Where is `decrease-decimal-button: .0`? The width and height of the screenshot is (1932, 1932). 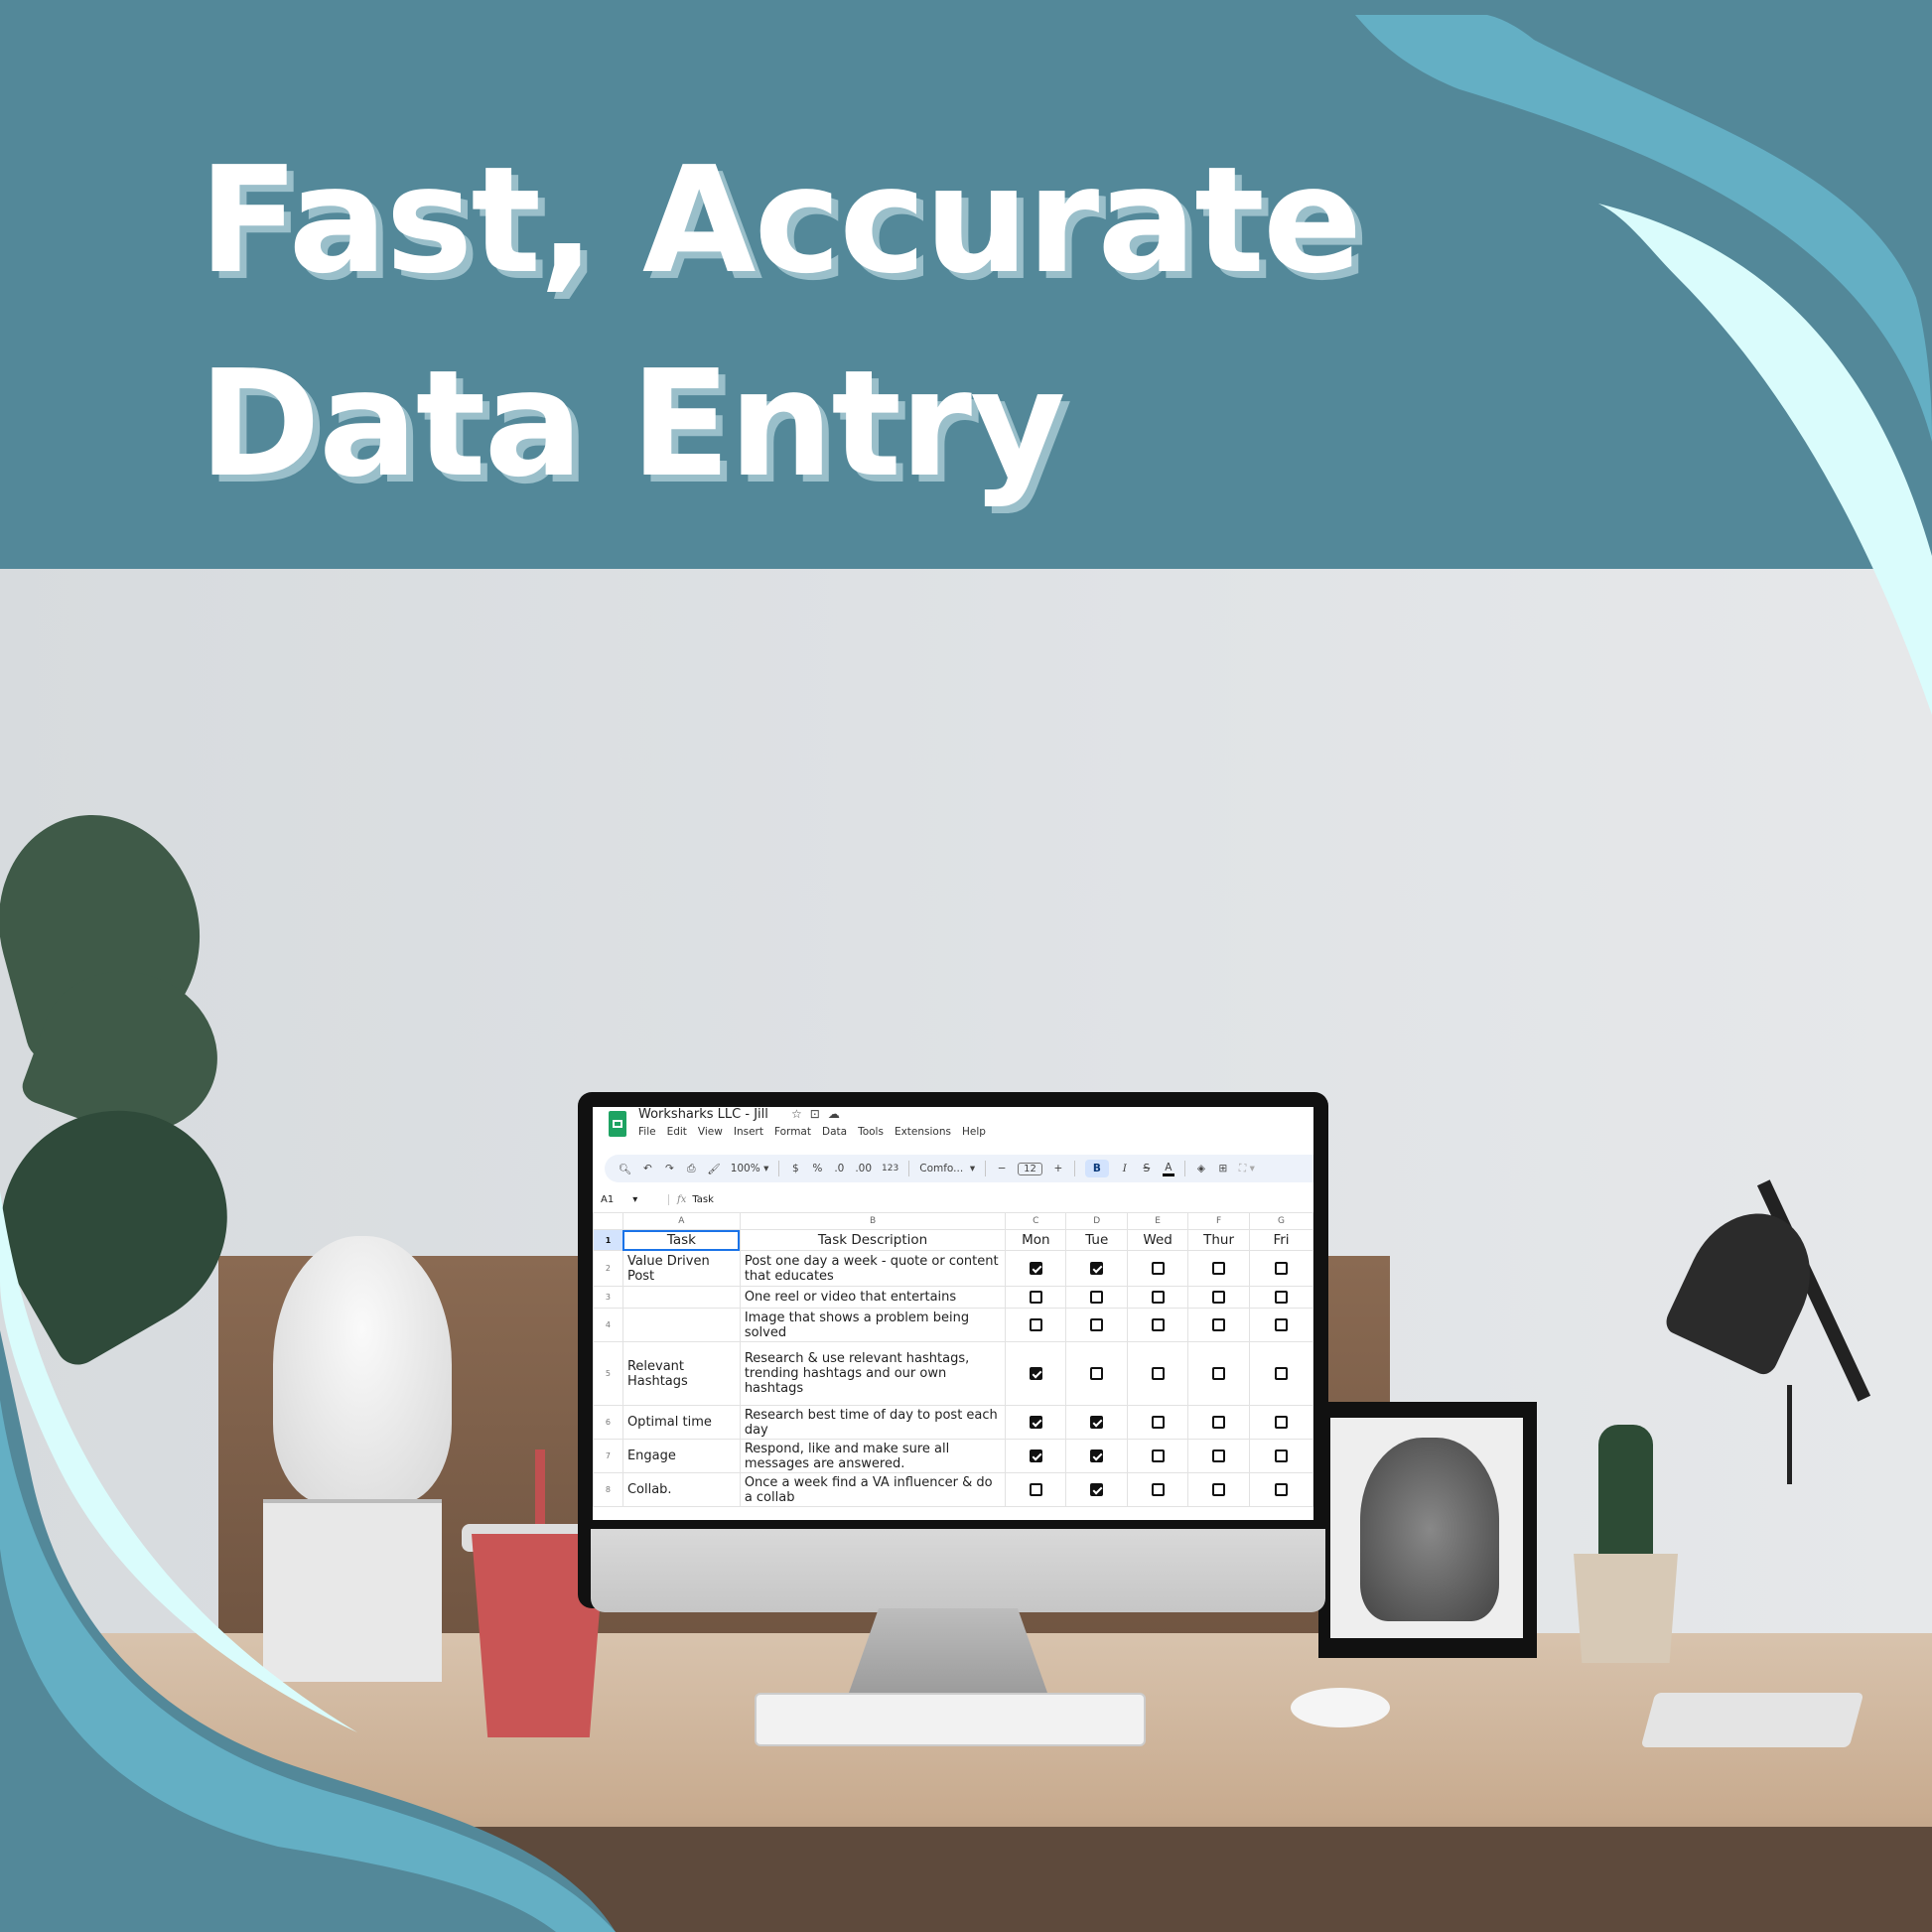 decrease-decimal-button: .0 is located at coordinates (839, 1168).